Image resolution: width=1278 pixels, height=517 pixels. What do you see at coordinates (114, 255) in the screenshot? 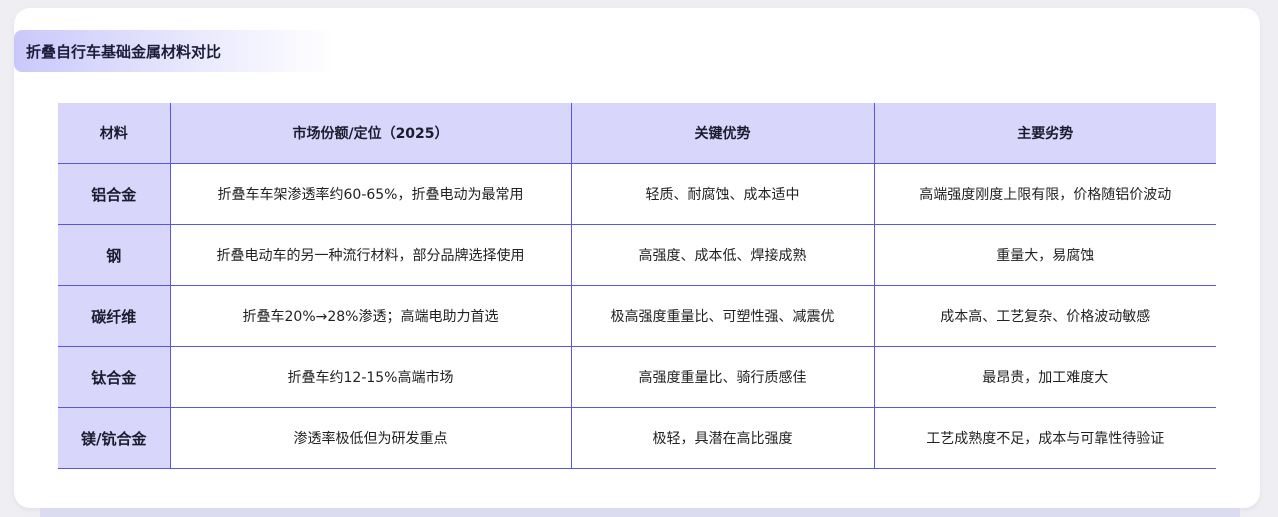
I see `material-cell: 钢` at bounding box center [114, 255].